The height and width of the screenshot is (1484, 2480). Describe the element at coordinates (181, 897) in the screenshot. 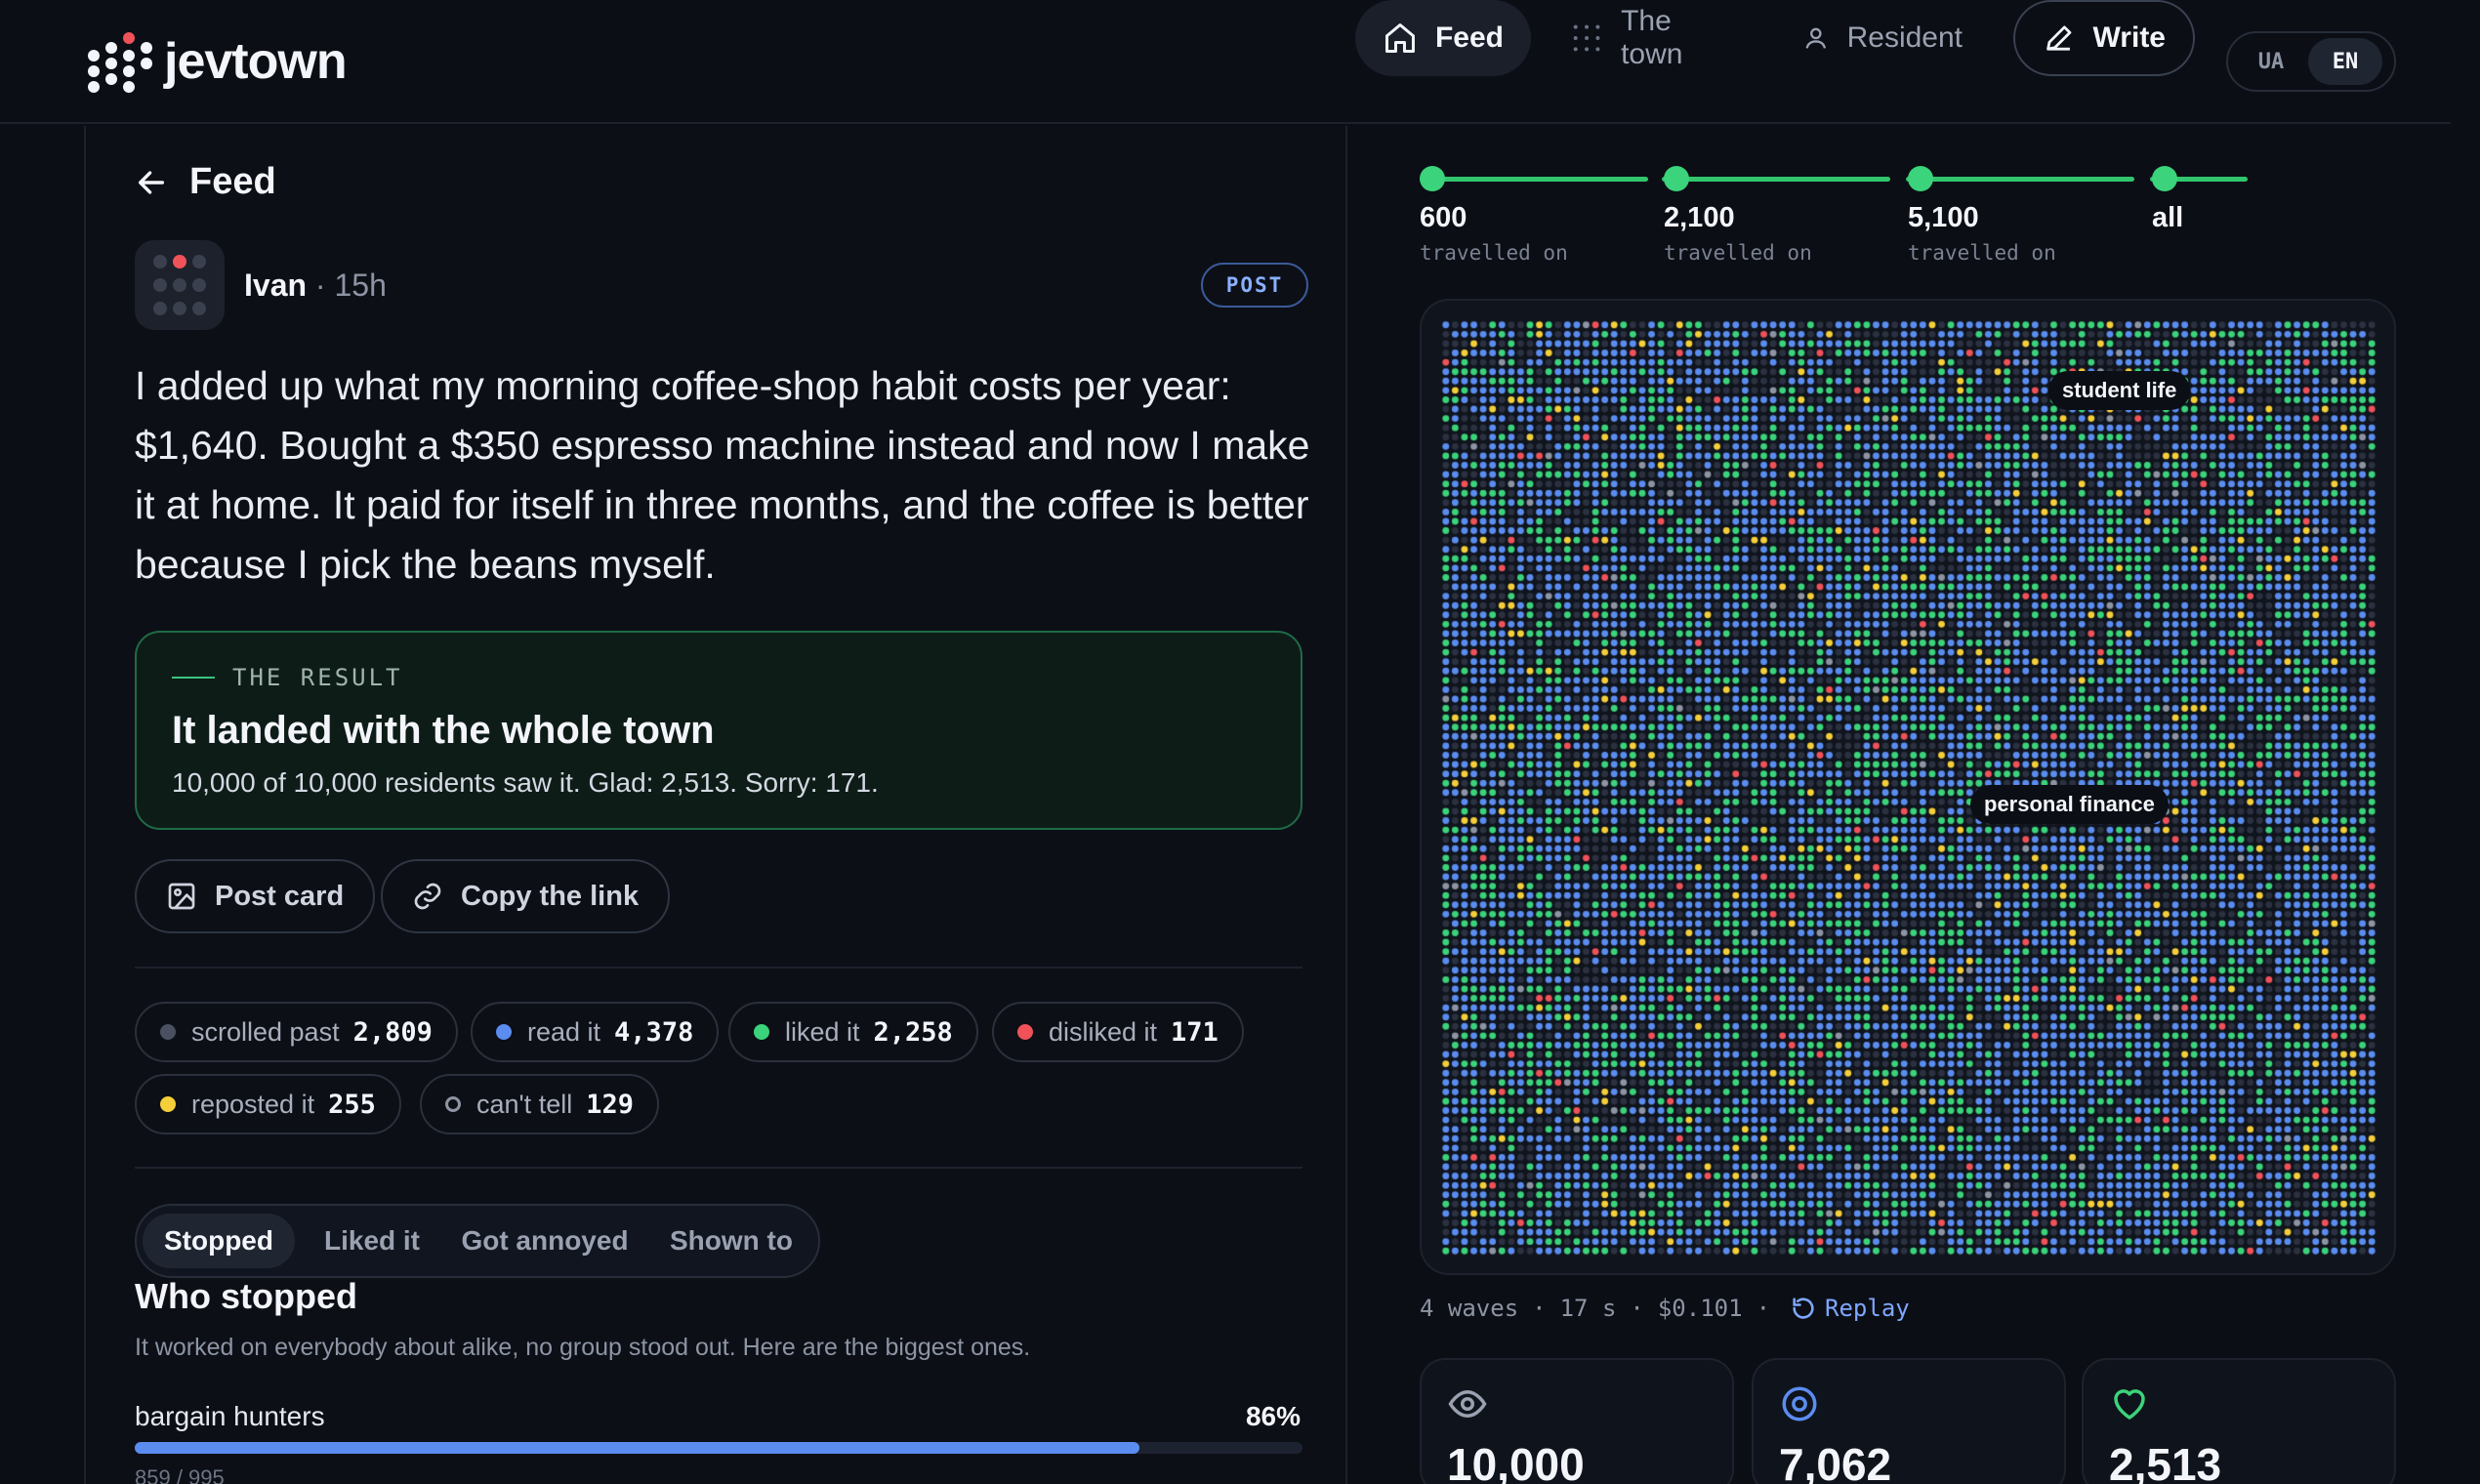

I see `image-icon` at that location.